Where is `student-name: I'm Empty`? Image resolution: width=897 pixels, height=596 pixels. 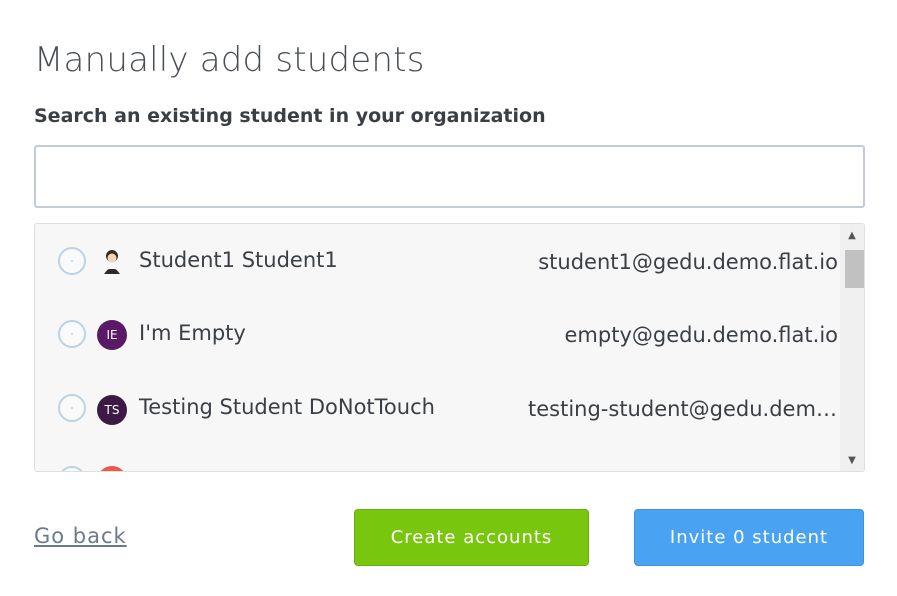
student-name: I'm Empty is located at coordinates (192, 333).